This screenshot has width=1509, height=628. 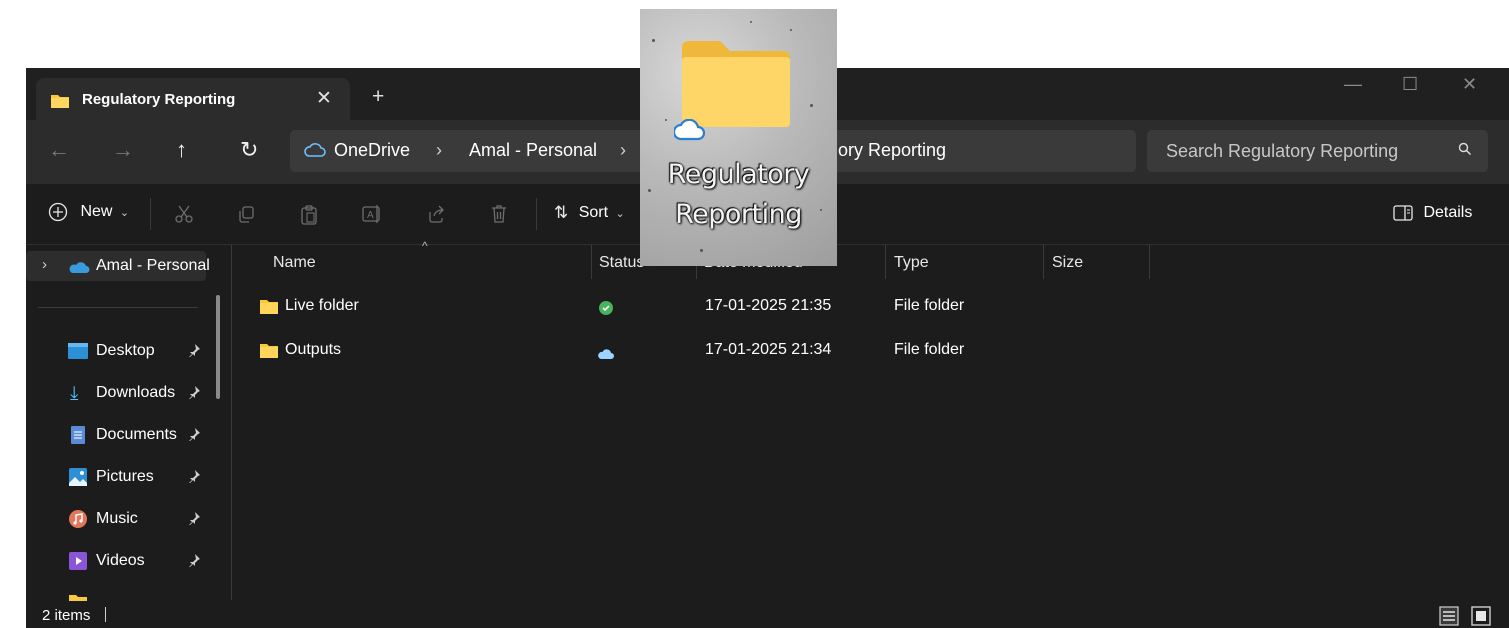 What do you see at coordinates (218, 347) in the screenshot?
I see `sidebar-scrollbar` at bounding box center [218, 347].